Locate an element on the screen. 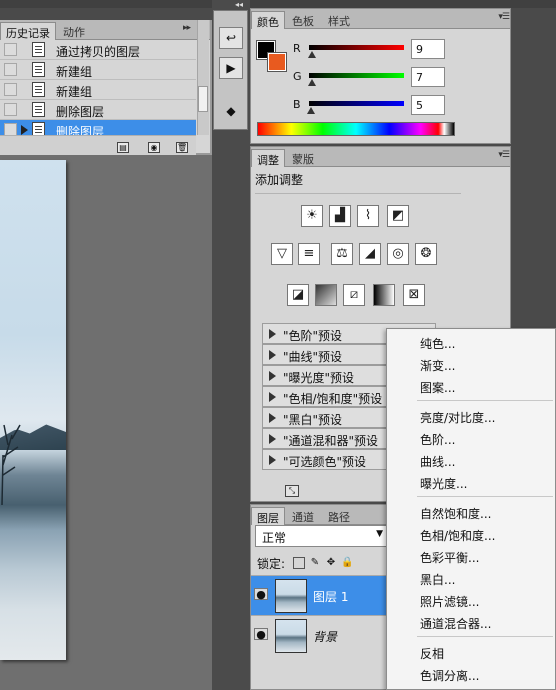 The width and height of the screenshot is (556, 690). invert-icon: ◪ is located at coordinates (298, 295).